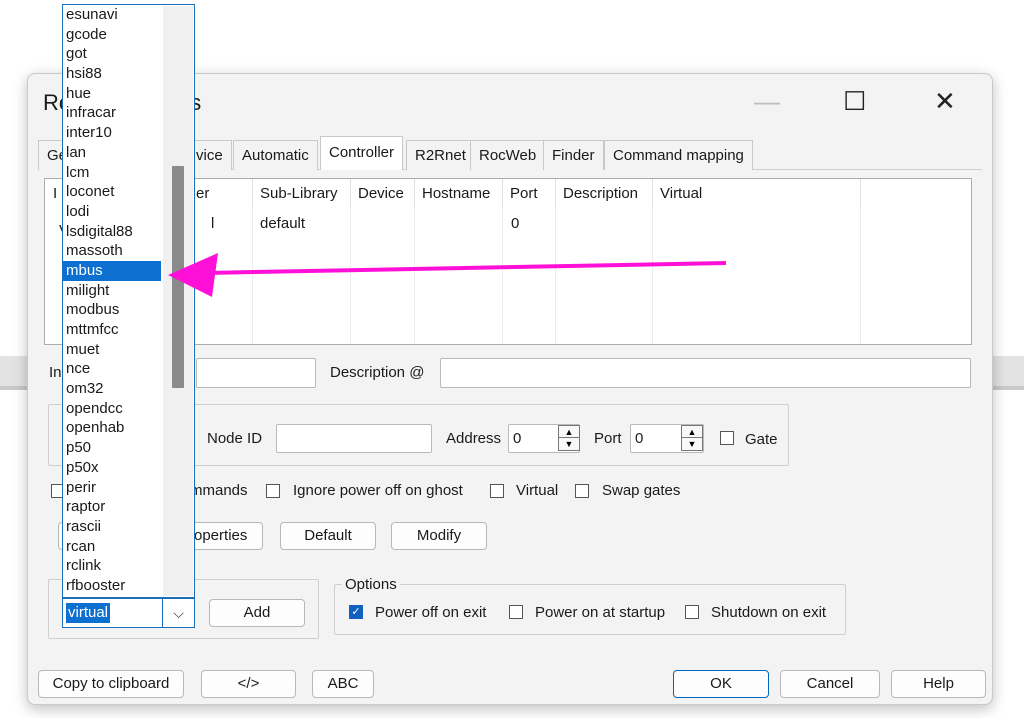 Image resolution: width=1024 pixels, height=718 pixels. Describe the element at coordinates (193, 275) in the screenshot. I see `annotation-arrow-head` at that location.